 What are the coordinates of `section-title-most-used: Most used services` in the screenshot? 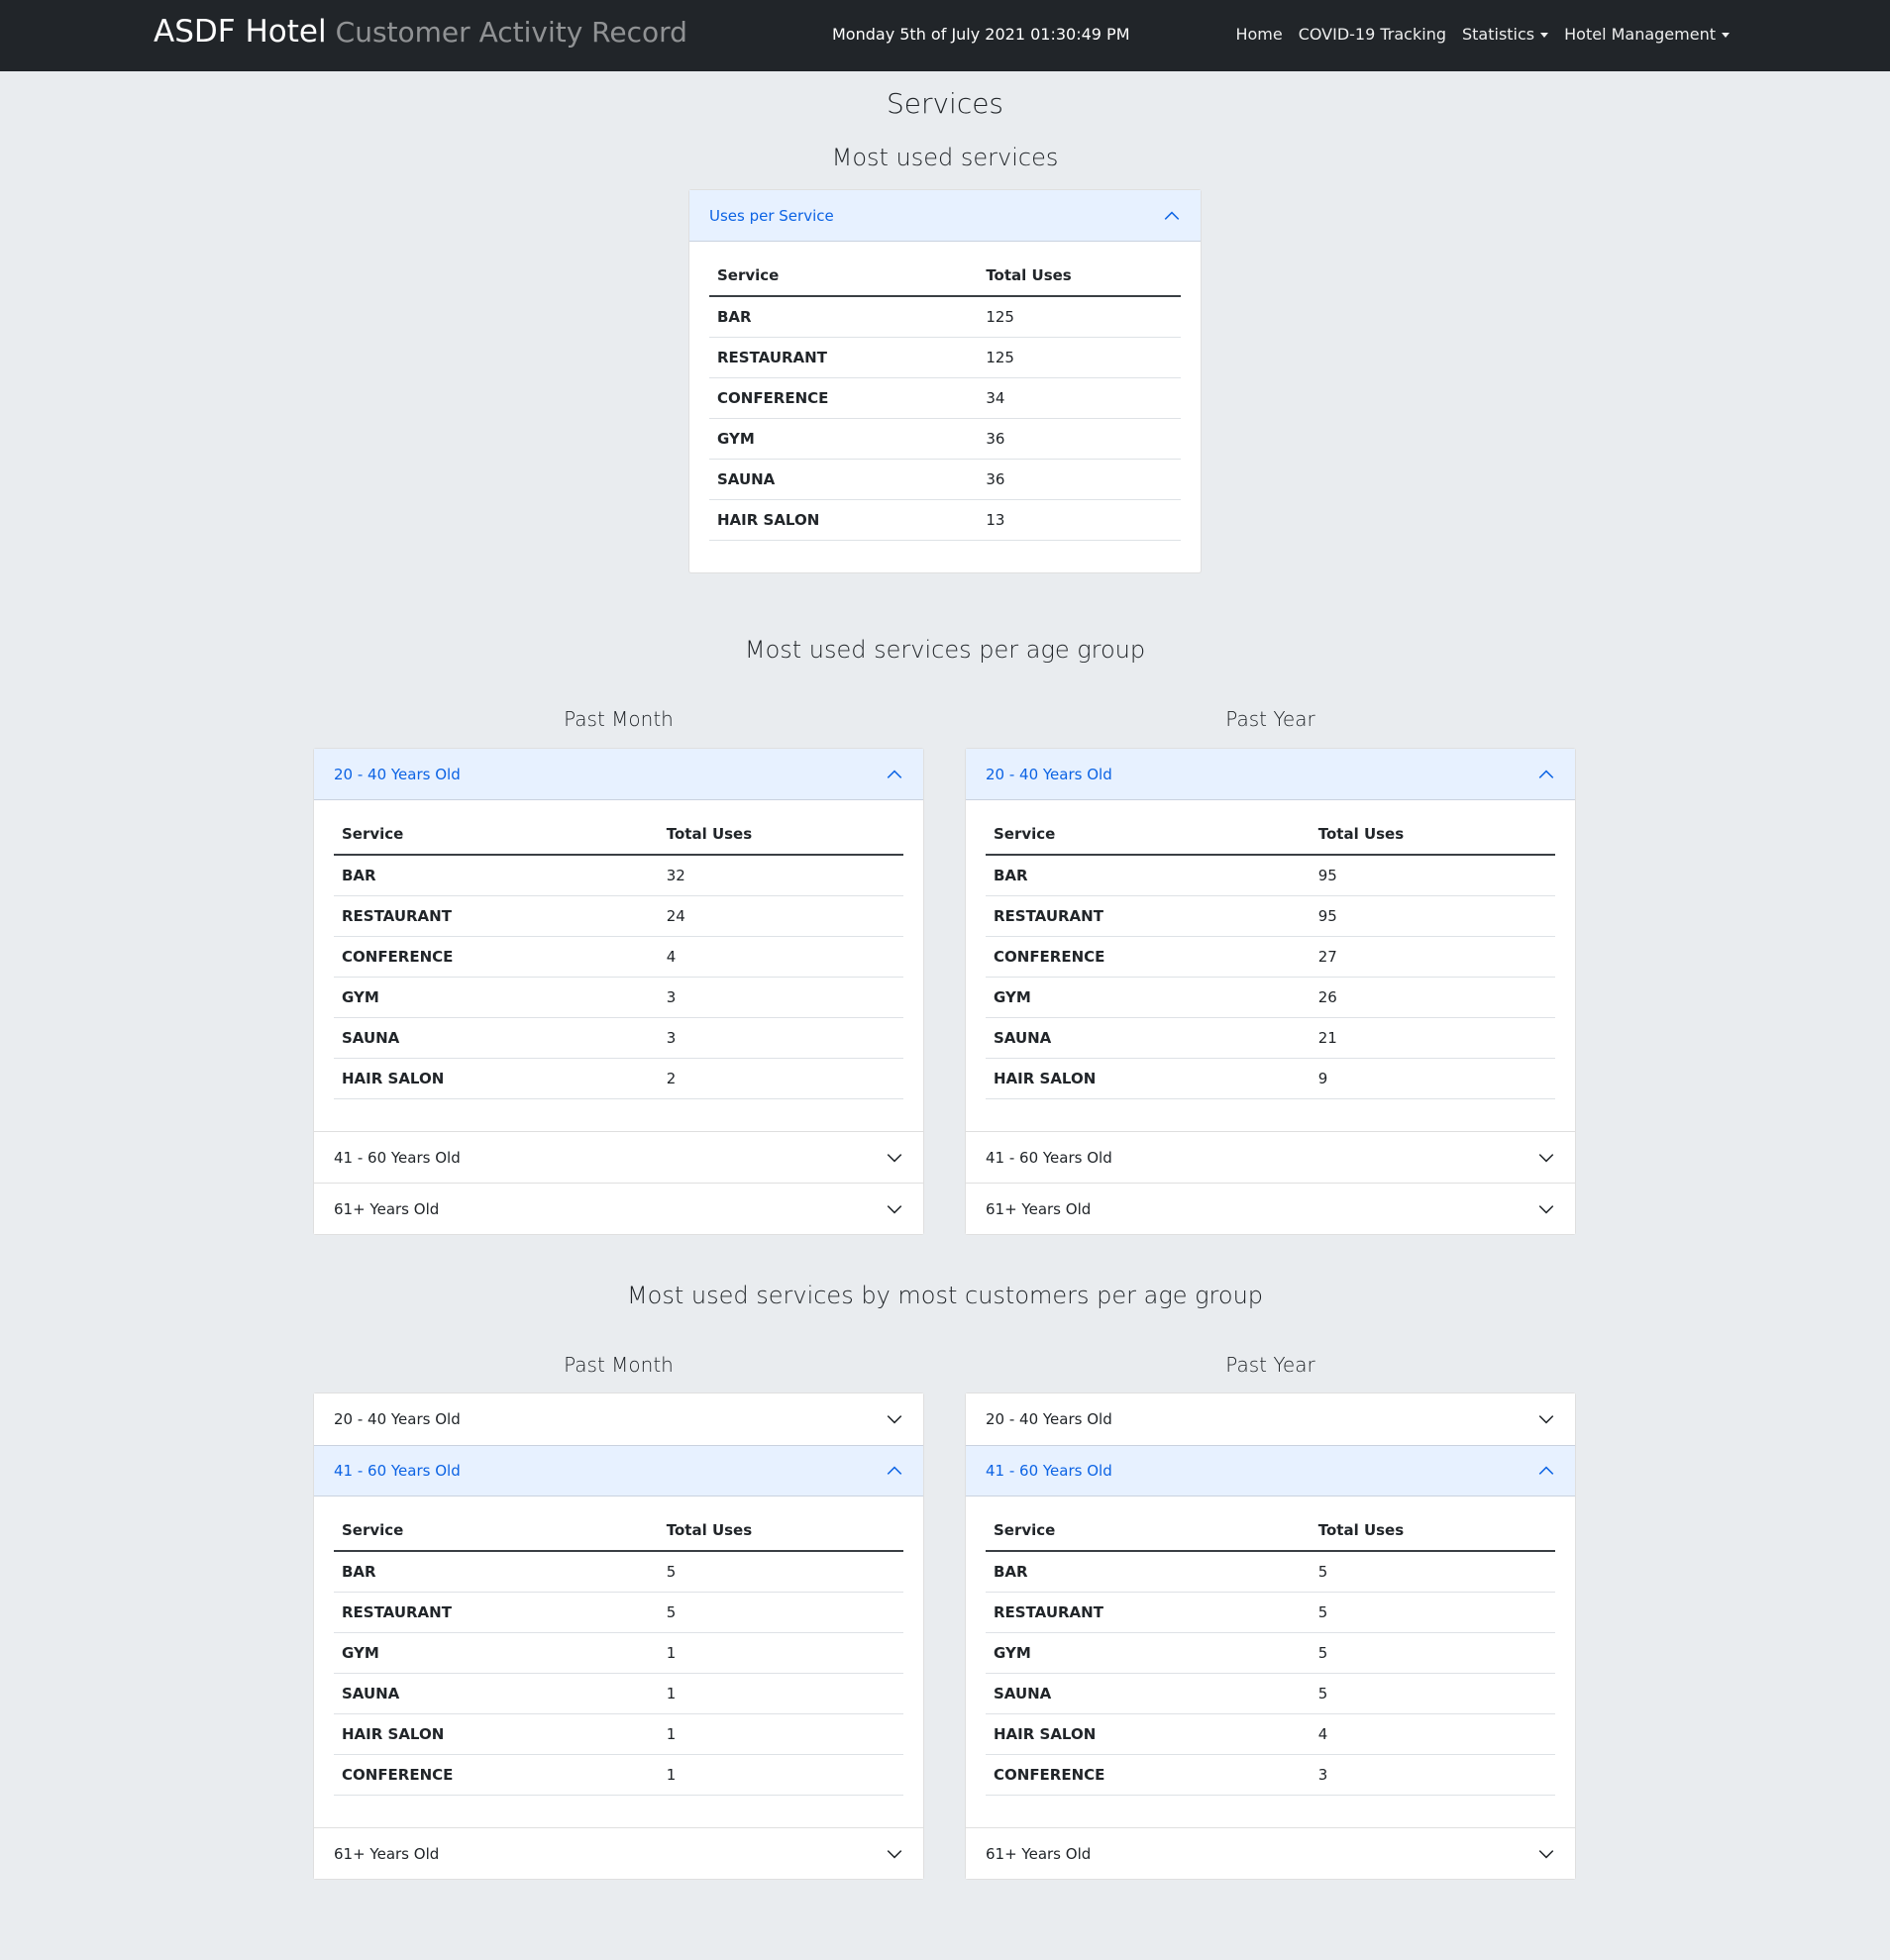 It's located at (945, 157).